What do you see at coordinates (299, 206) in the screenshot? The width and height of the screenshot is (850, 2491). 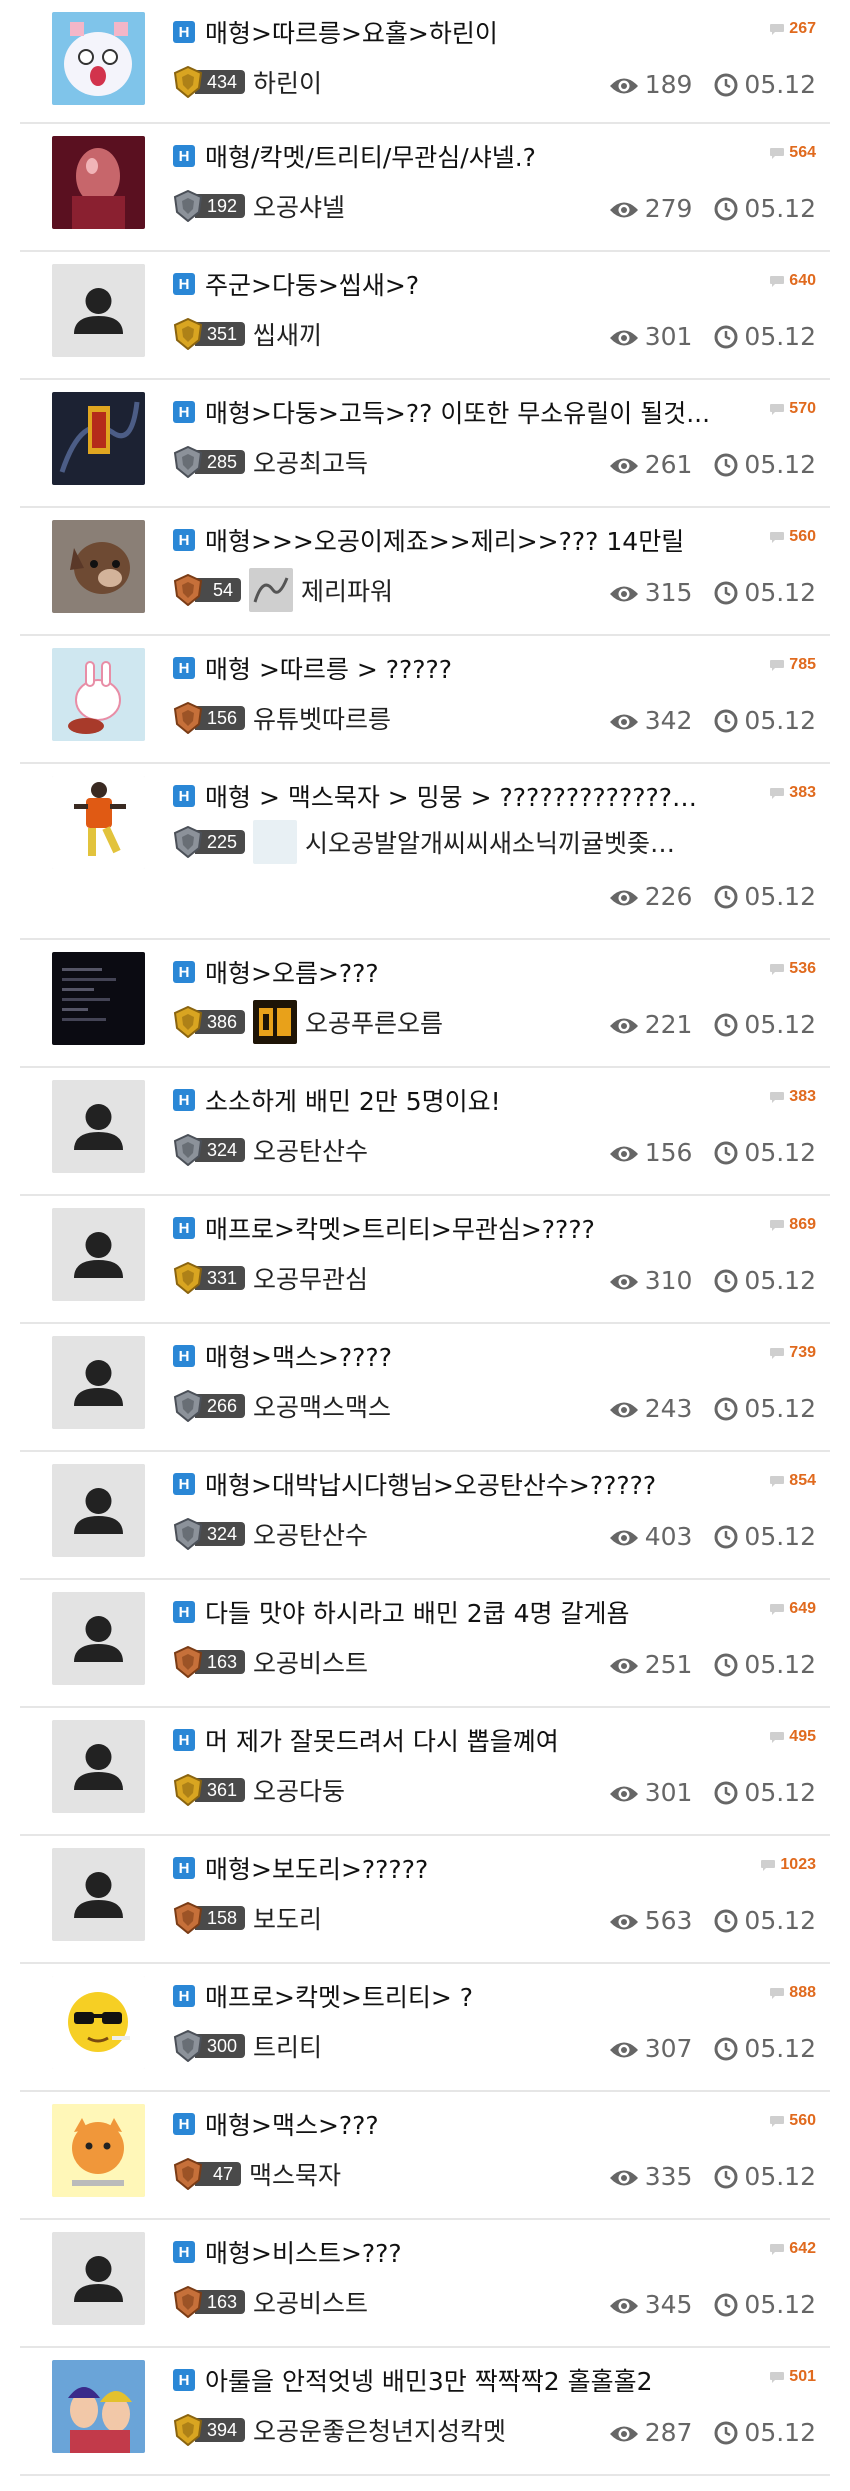 I see `author-nickname: 오공샤넬` at bounding box center [299, 206].